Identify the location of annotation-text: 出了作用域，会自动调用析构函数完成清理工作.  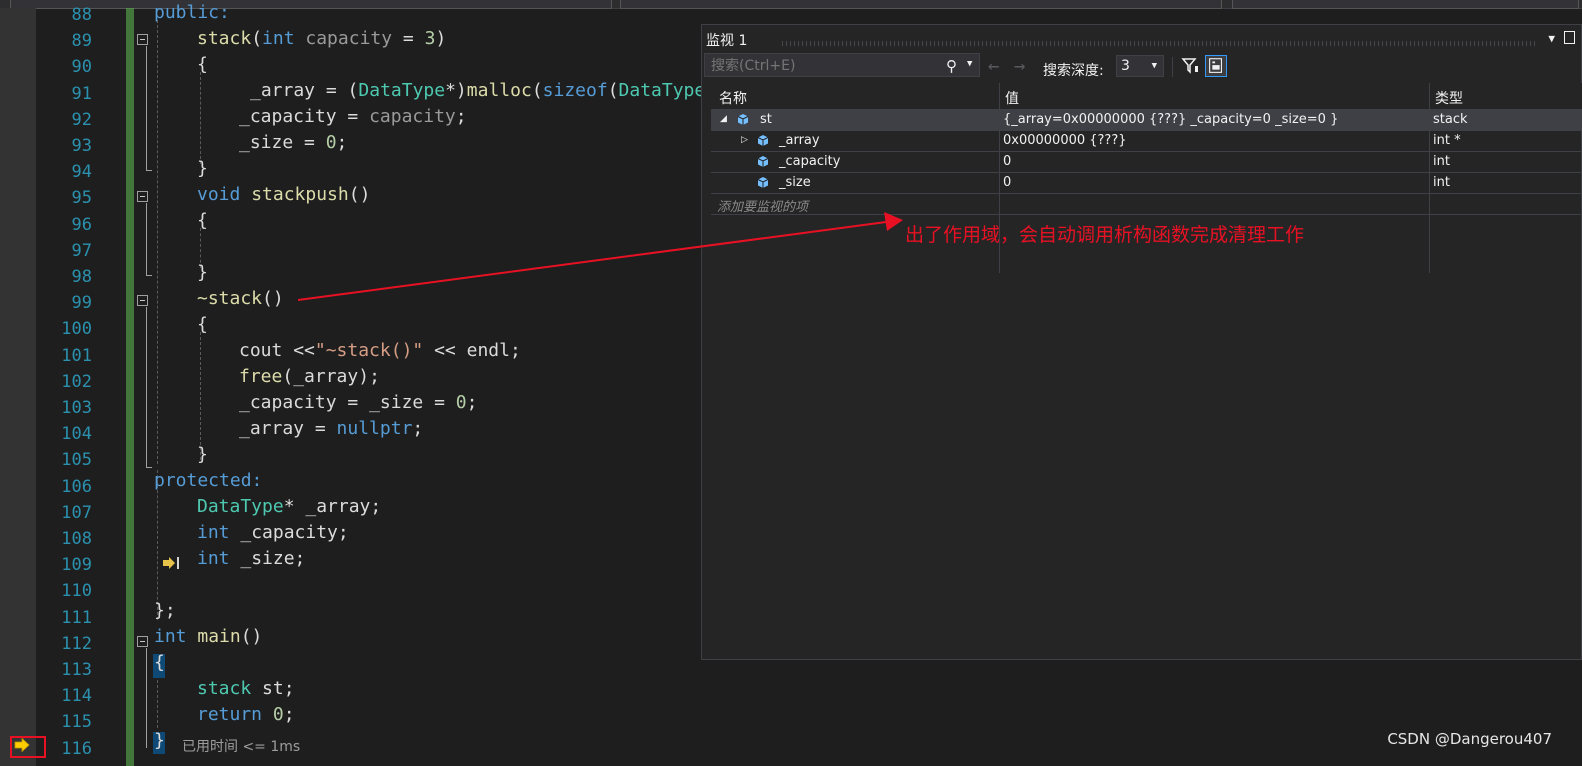
(1105, 235).